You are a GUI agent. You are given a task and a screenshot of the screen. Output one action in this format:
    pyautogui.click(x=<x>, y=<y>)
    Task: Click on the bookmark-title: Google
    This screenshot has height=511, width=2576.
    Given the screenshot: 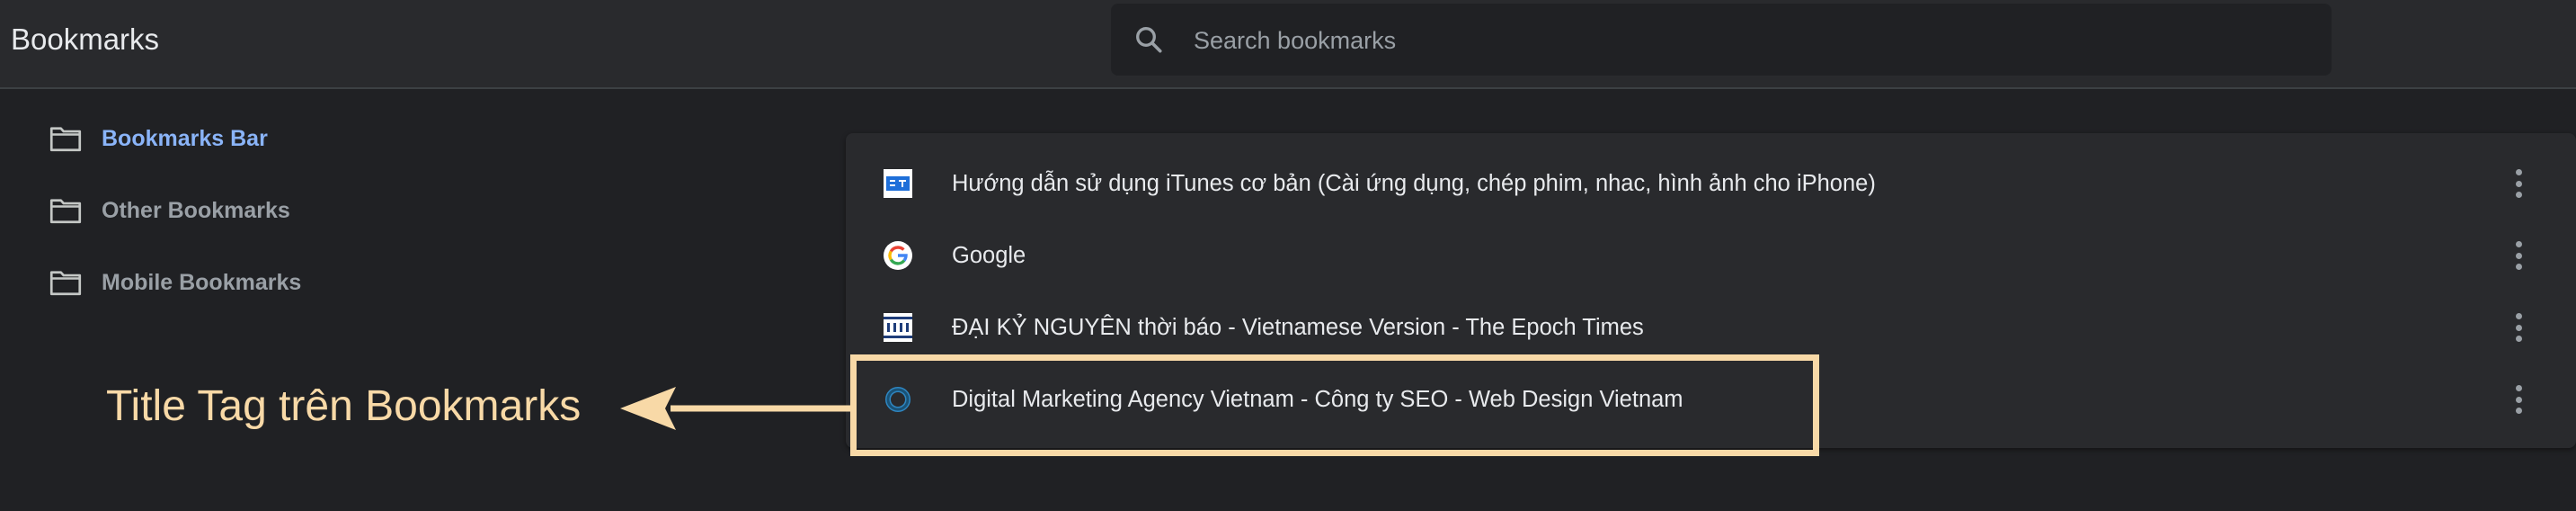 What is the action you would take?
    pyautogui.click(x=989, y=256)
    